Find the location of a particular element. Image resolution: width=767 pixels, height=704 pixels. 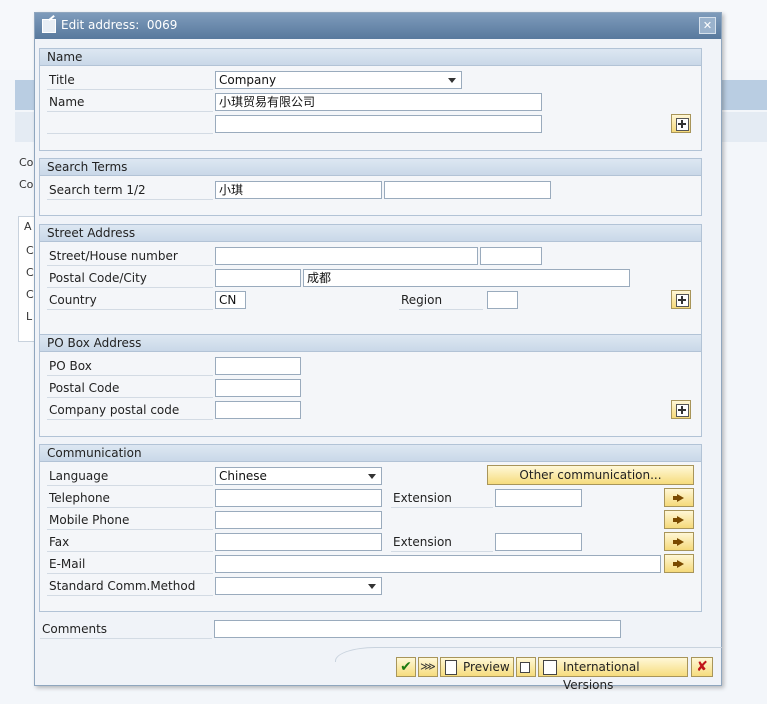

telephone-label: Telephone is located at coordinates (130, 498).